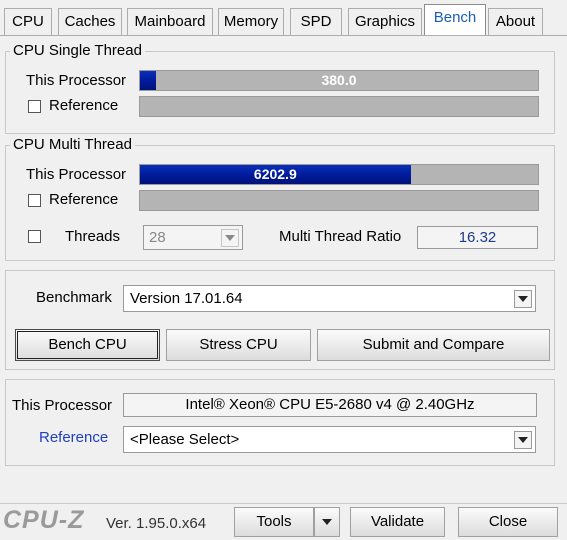  I want to click on processor-name-value: Intel® Xeon® CPU E5-2680 v4 @ 2.40GHz, so click(330, 404).